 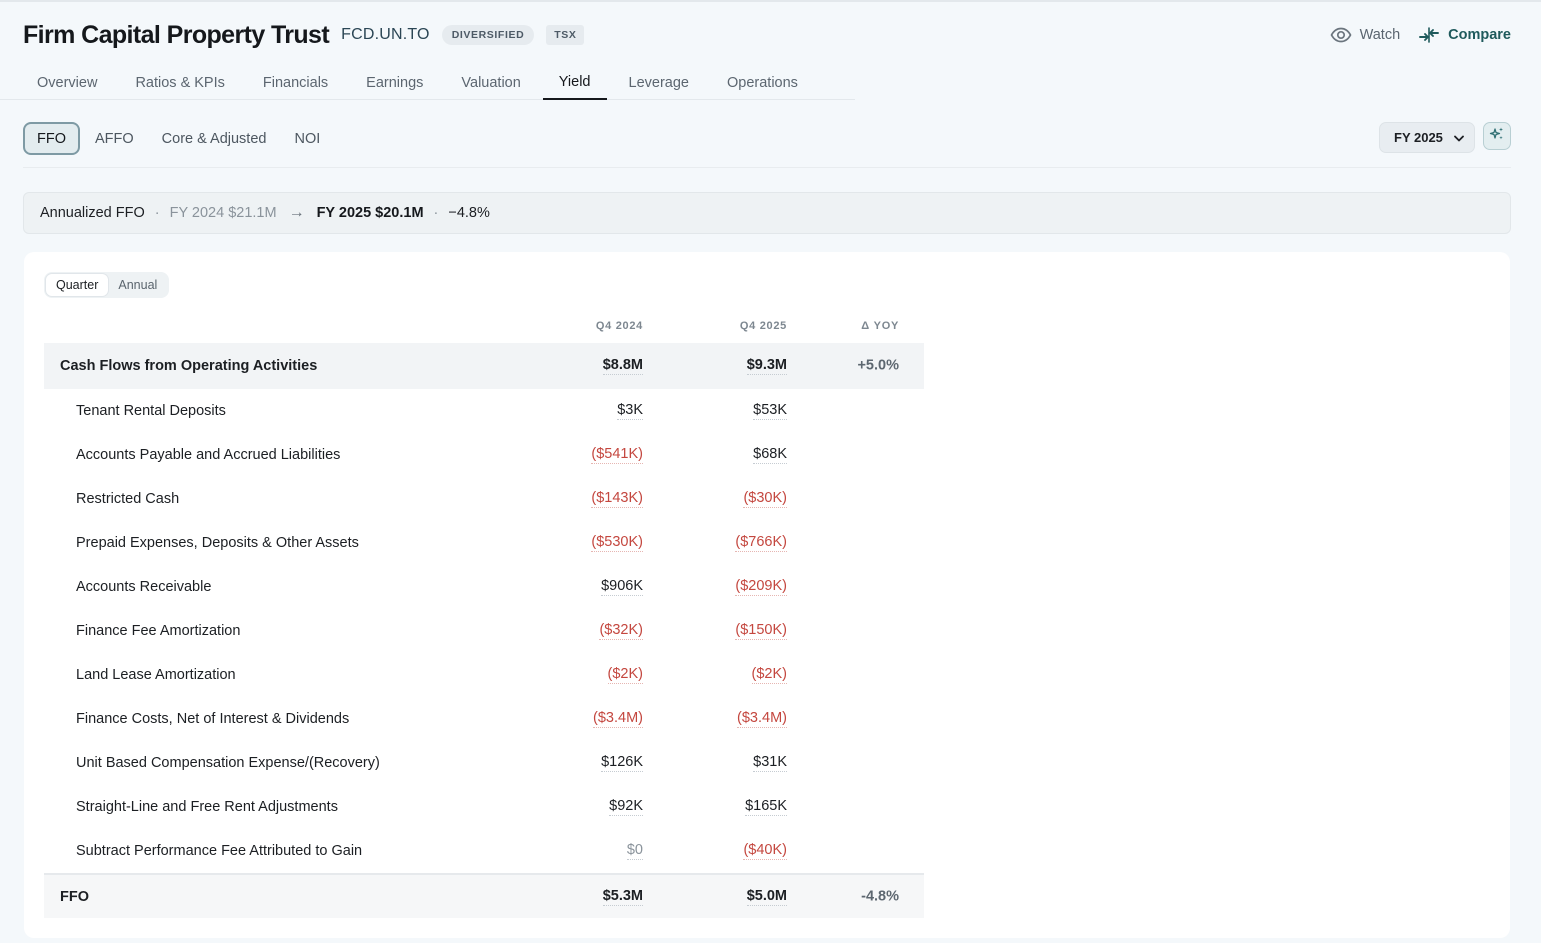 I want to click on row-label: FFO, so click(x=74, y=896).